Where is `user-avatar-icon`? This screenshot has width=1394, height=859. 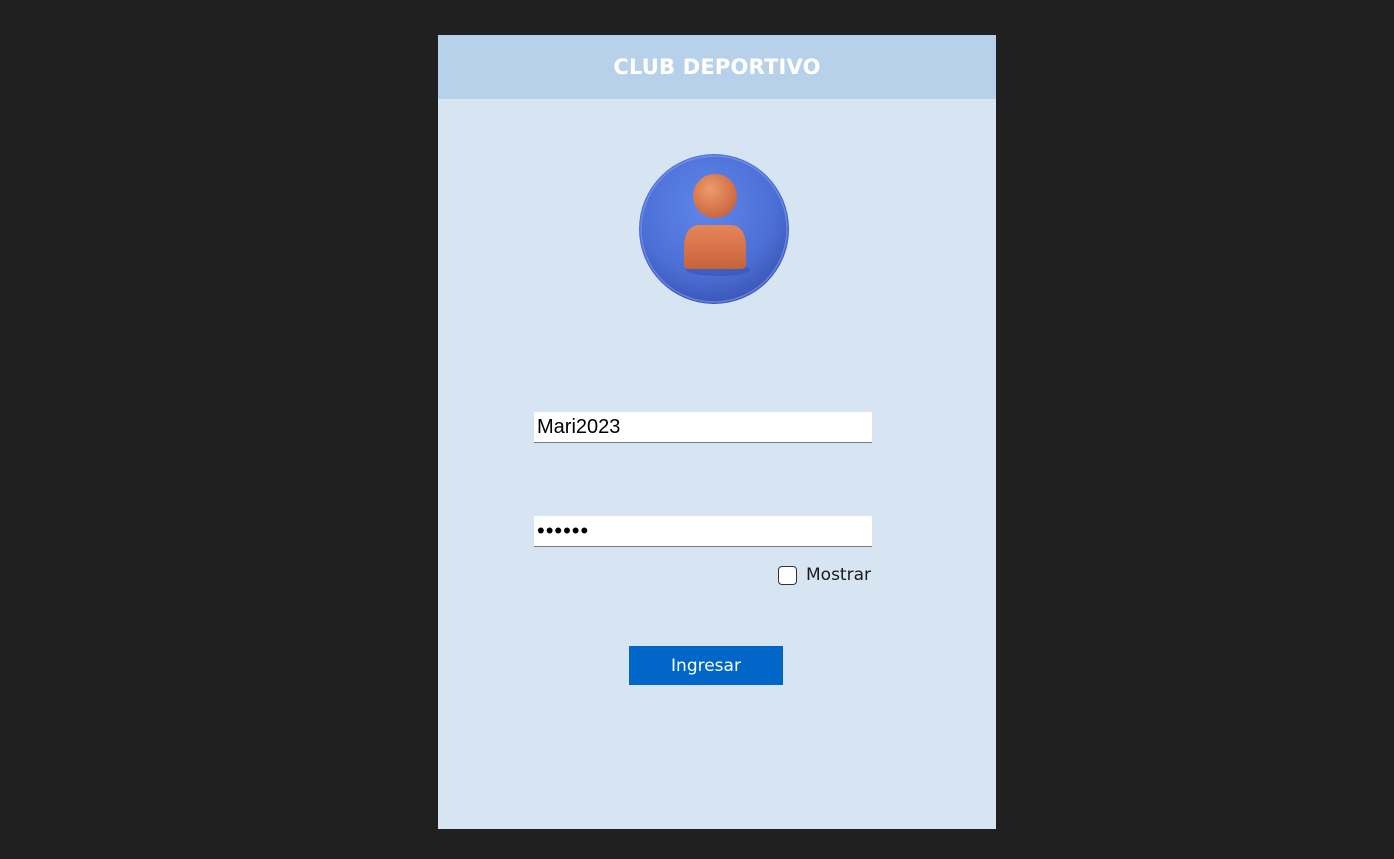 user-avatar-icon is located at coordinates (714, 229).